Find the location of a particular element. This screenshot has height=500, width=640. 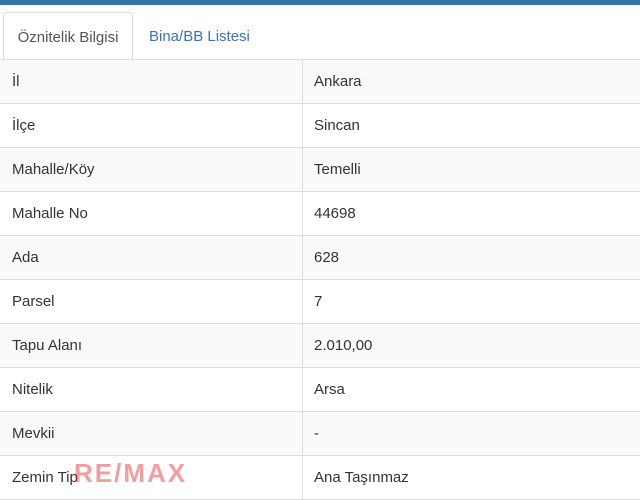

table-row: Tapu Alanı 2.010,00 is located at coordinates (320, 346).